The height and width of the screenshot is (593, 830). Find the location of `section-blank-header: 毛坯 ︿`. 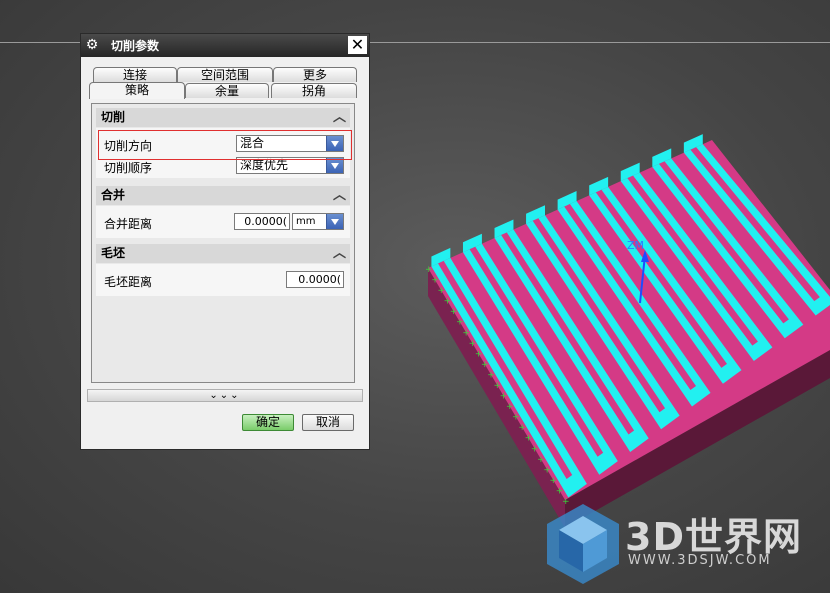

section-blank-header: 毛坯 ︿ is located at coordinates (223, 253).